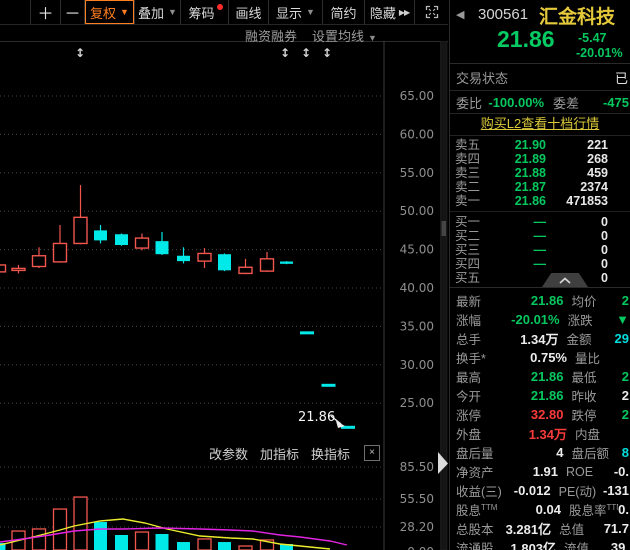  I want to click on bid-row-4: 买四 — 0, so click(540, 264).